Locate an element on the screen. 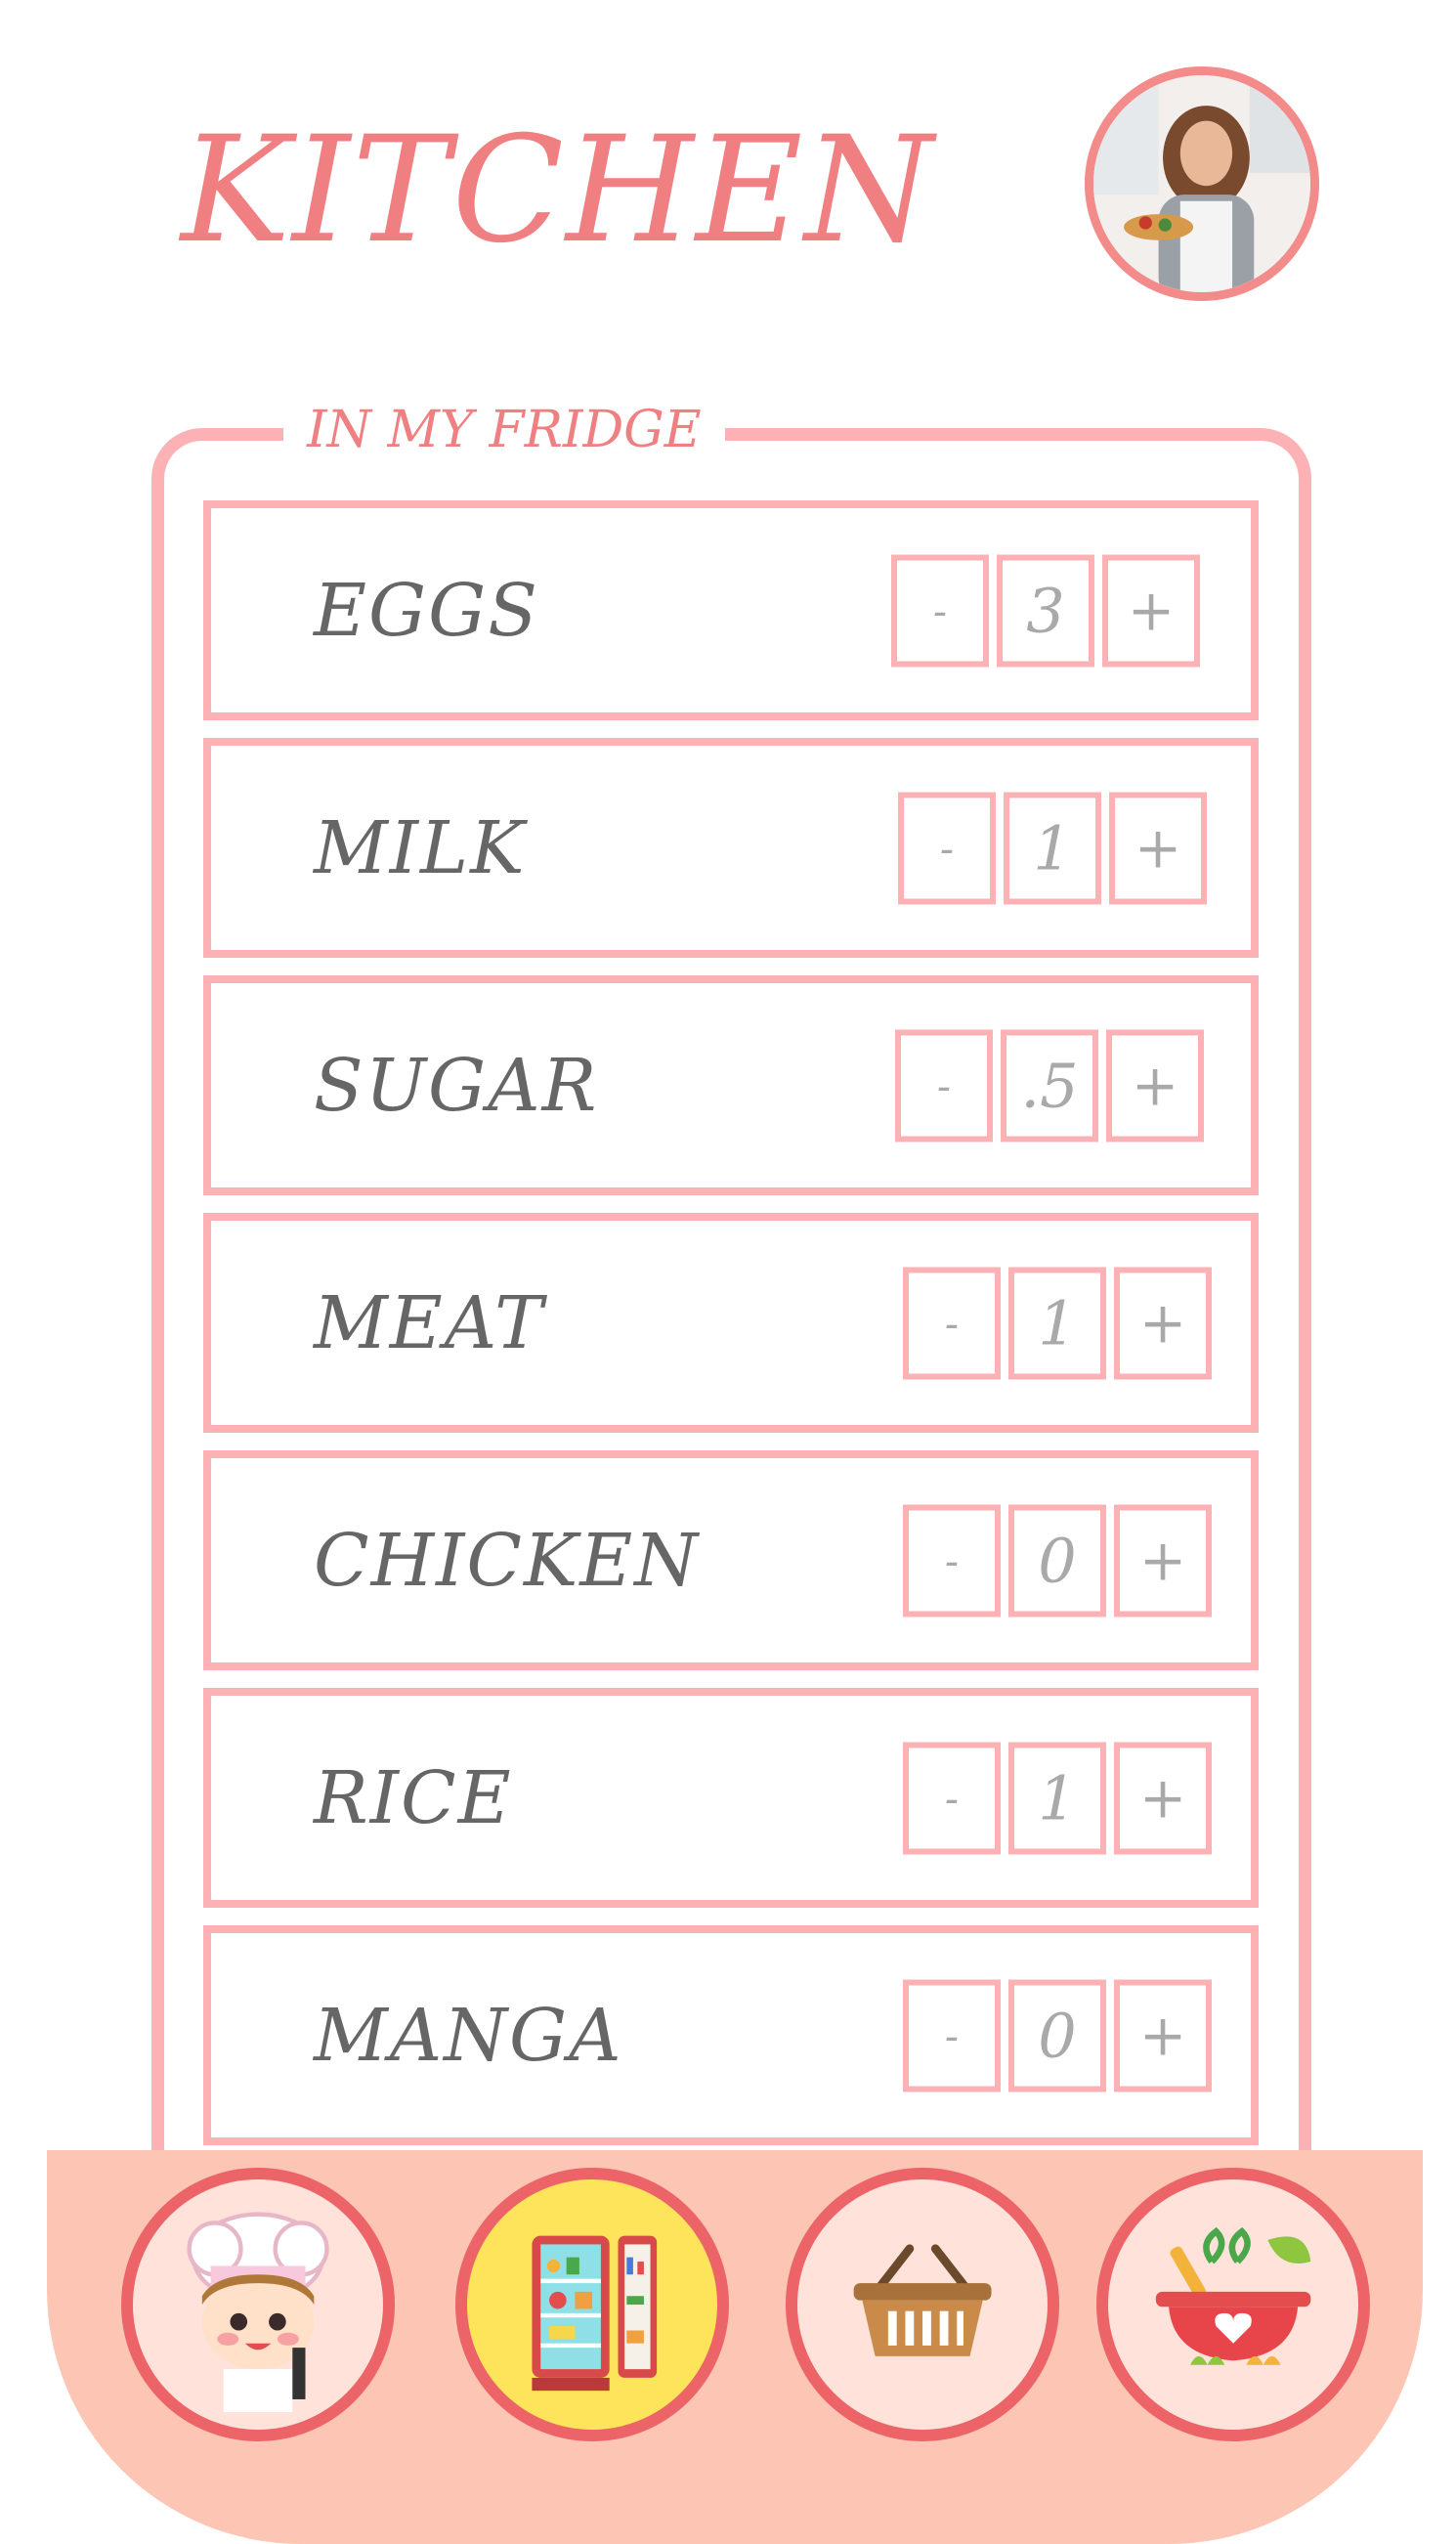 The height and width of the screenshot is (2544, 1456). item-name: CHICKEN is located at coordinates (507, 1560).